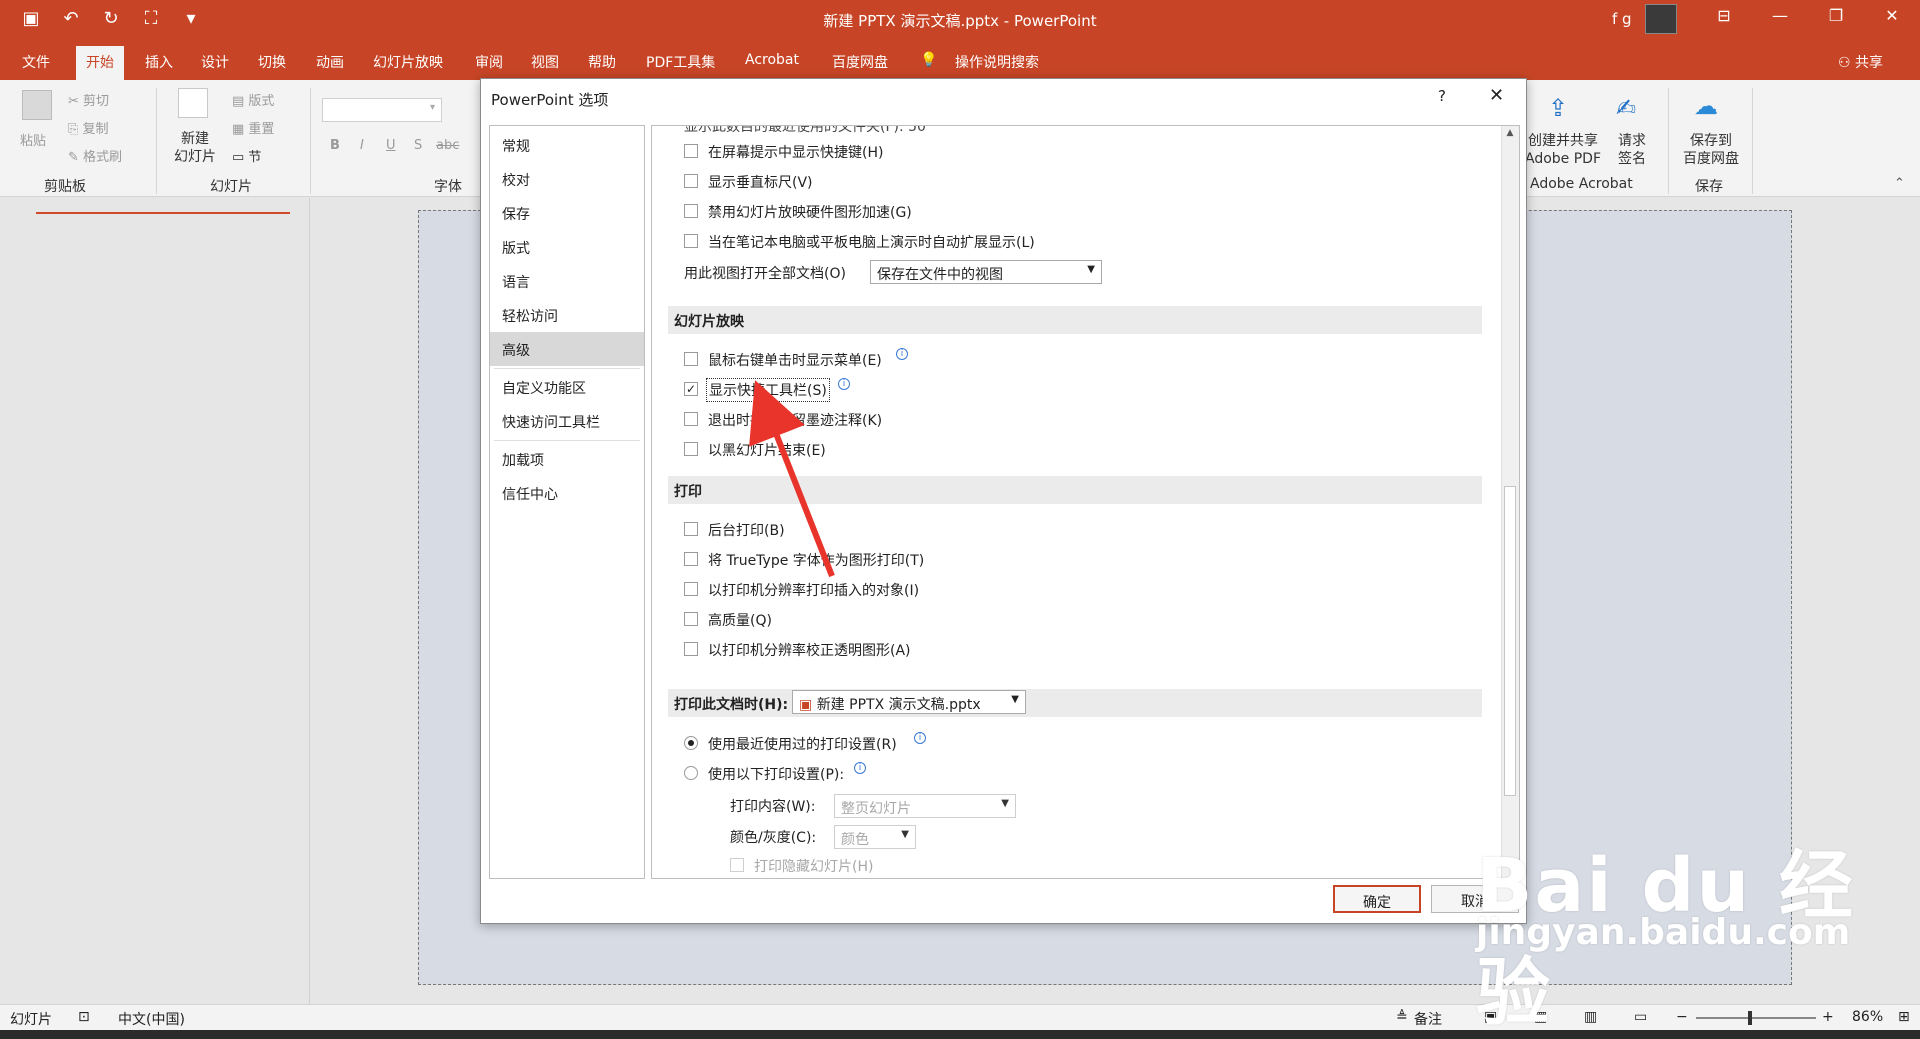 Image resolution: width=1920 pixels, height=1039 pixels. What do you see at coordinates (997, 62) in the screenshot?
I see `tell-me-search: 操作说明搜索` at bounding box center [997, 62].